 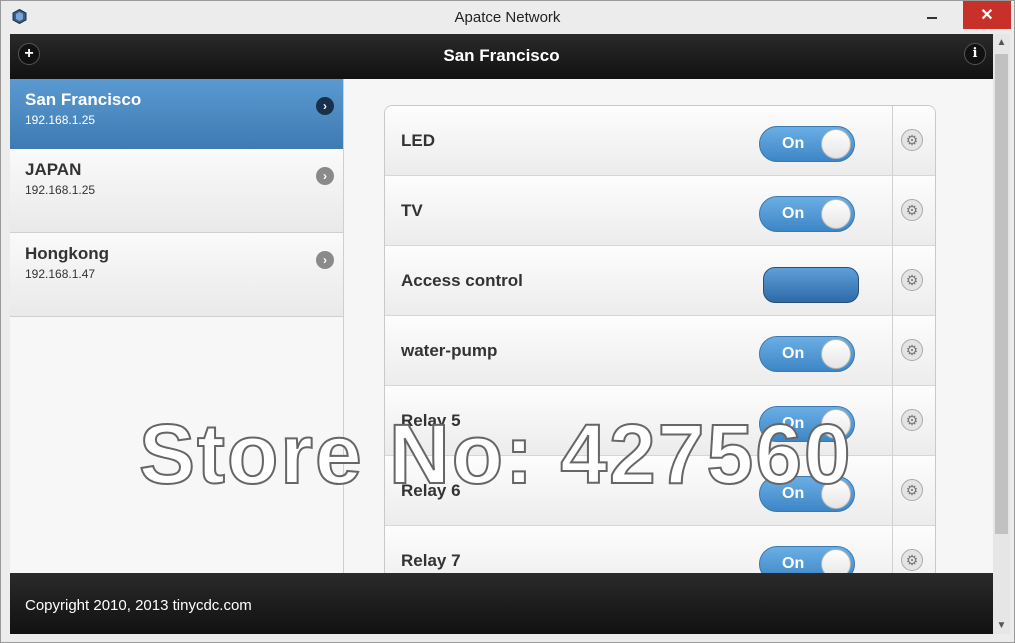 What do you see at coordinates (83, 99) in the screenshot?
I see `location-name: San Francisco` at bounding box center [83, 99].